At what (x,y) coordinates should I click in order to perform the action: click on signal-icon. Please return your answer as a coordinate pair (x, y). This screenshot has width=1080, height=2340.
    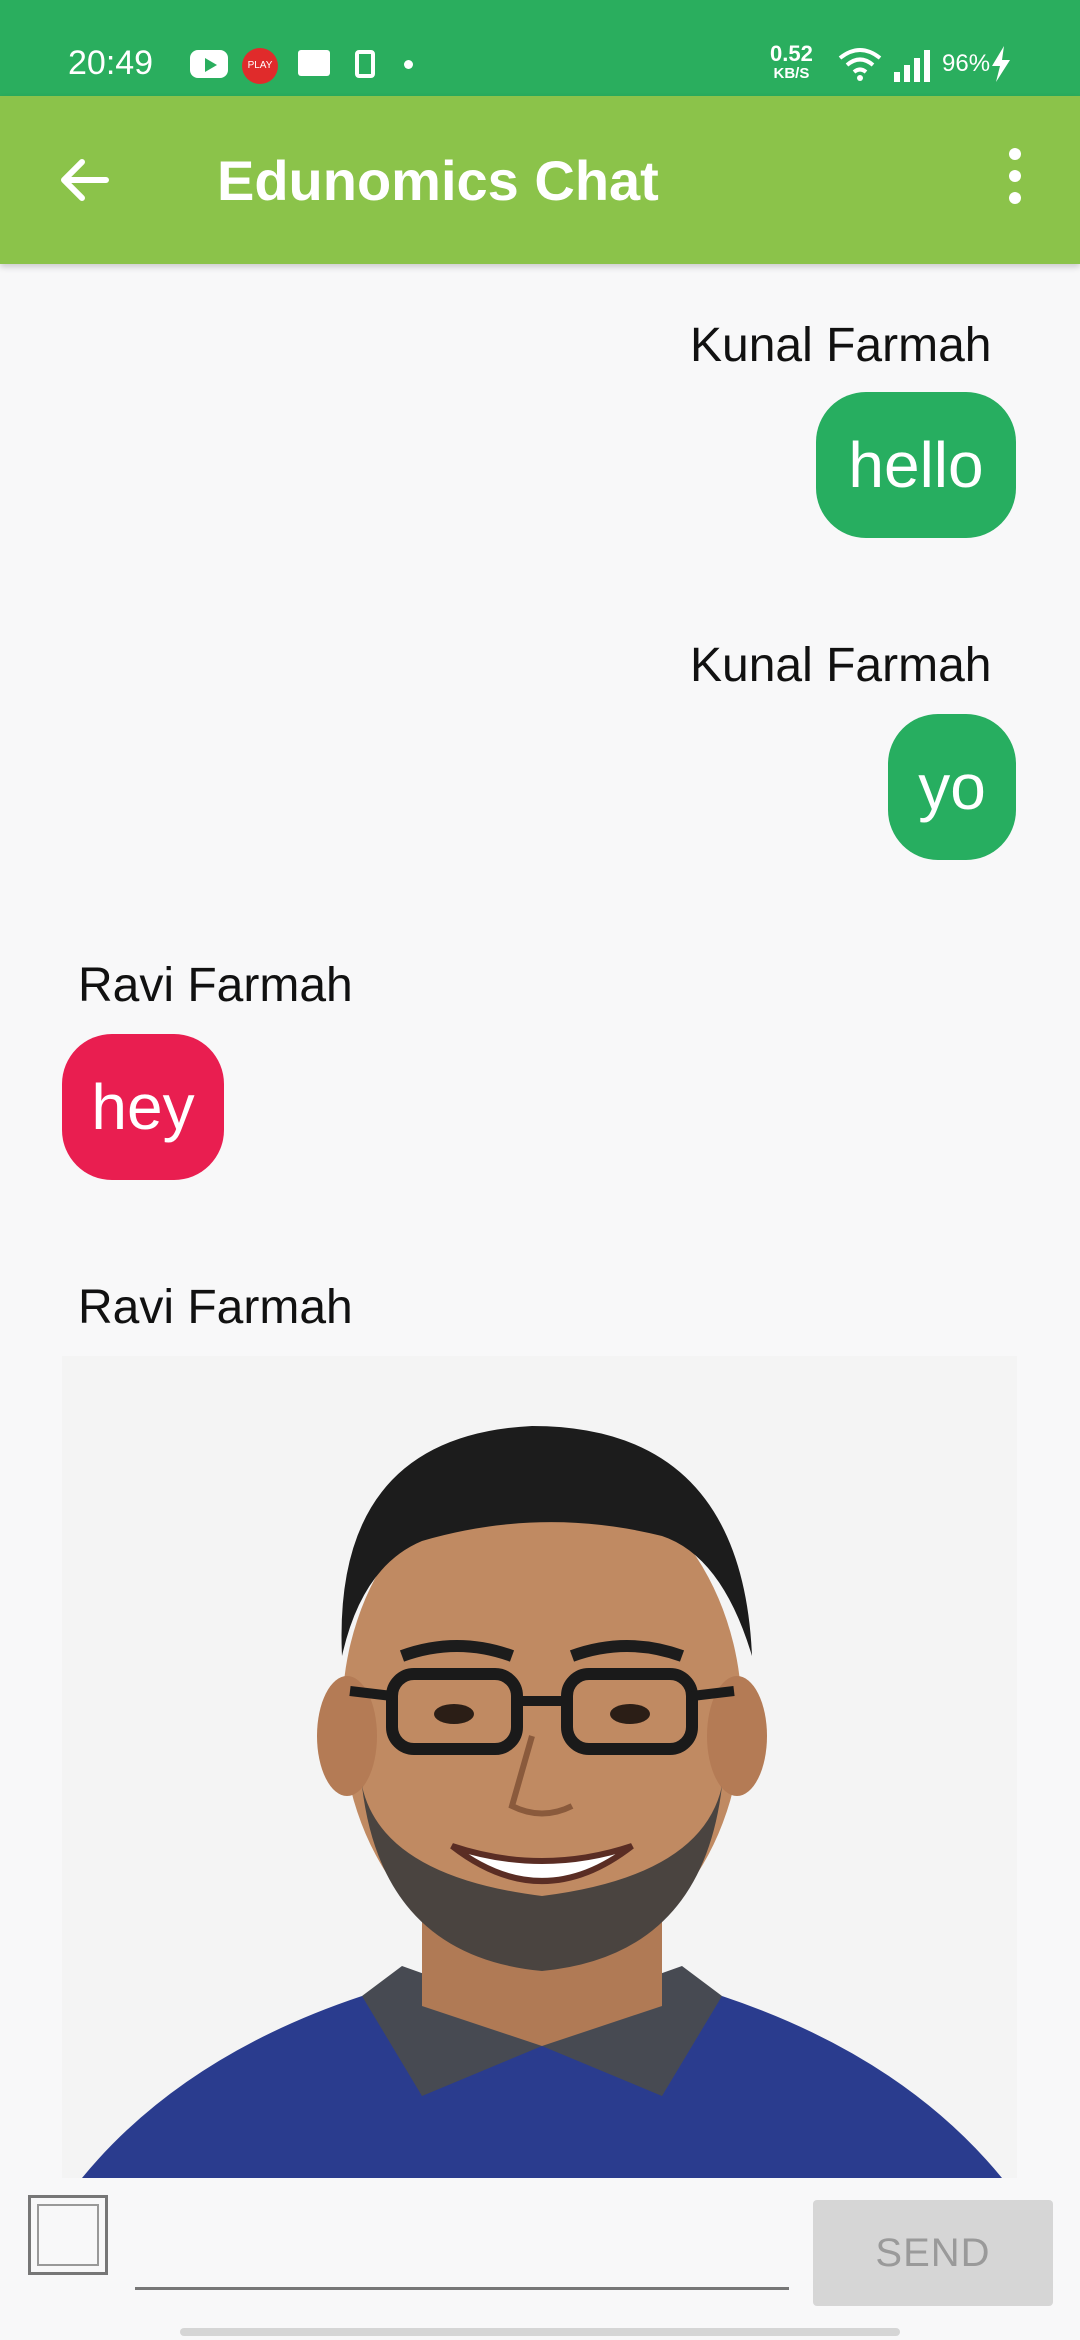
    Looking at the image, I should click on (912, 66).